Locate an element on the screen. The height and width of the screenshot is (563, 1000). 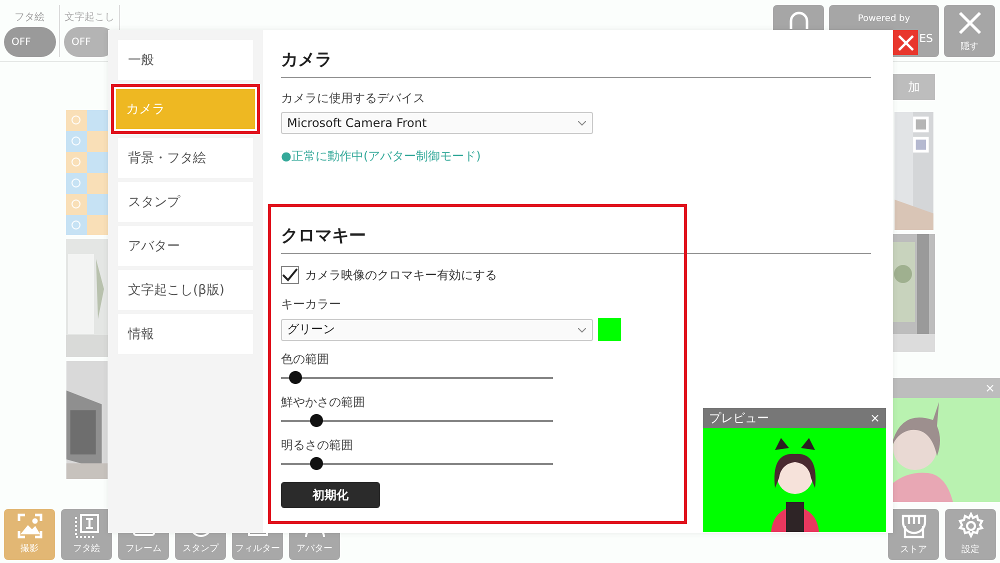
tool-button: 撮影 is located at coordinates (29, 534).